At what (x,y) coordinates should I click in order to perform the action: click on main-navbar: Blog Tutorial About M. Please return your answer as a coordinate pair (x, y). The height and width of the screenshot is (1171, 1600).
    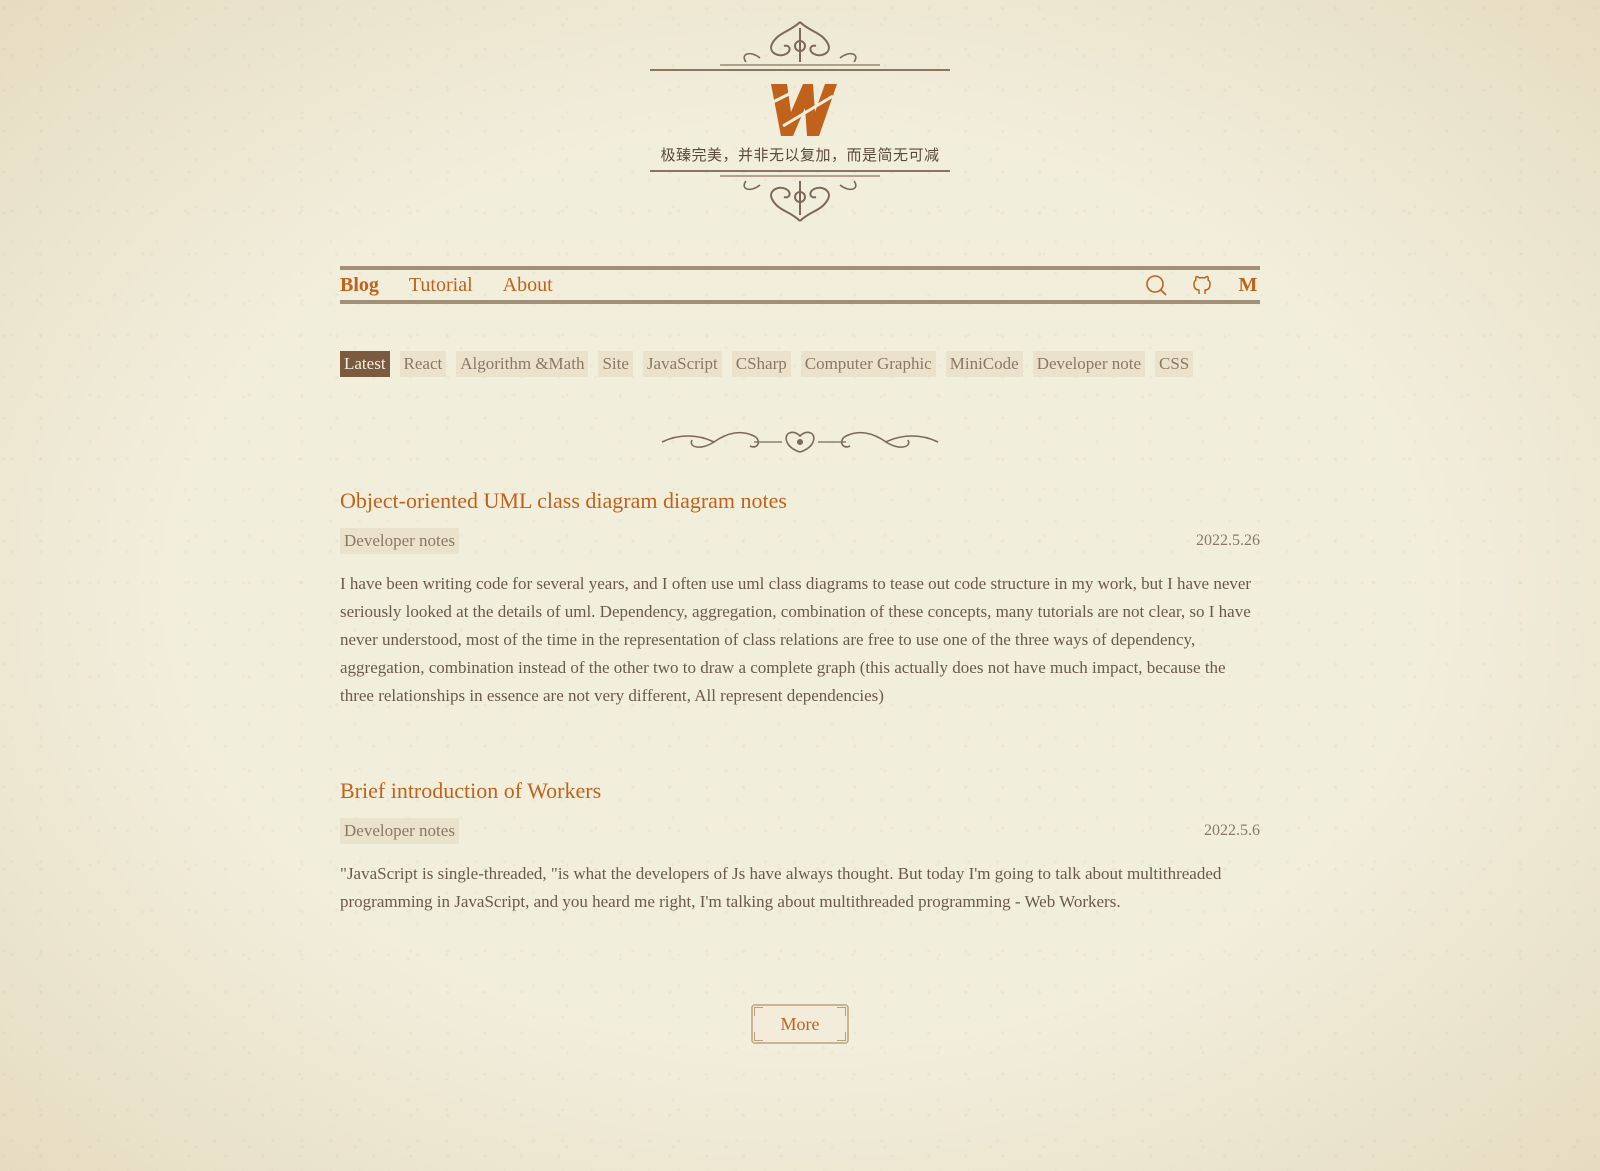
    Looking at the image, I should click on (800, 285).